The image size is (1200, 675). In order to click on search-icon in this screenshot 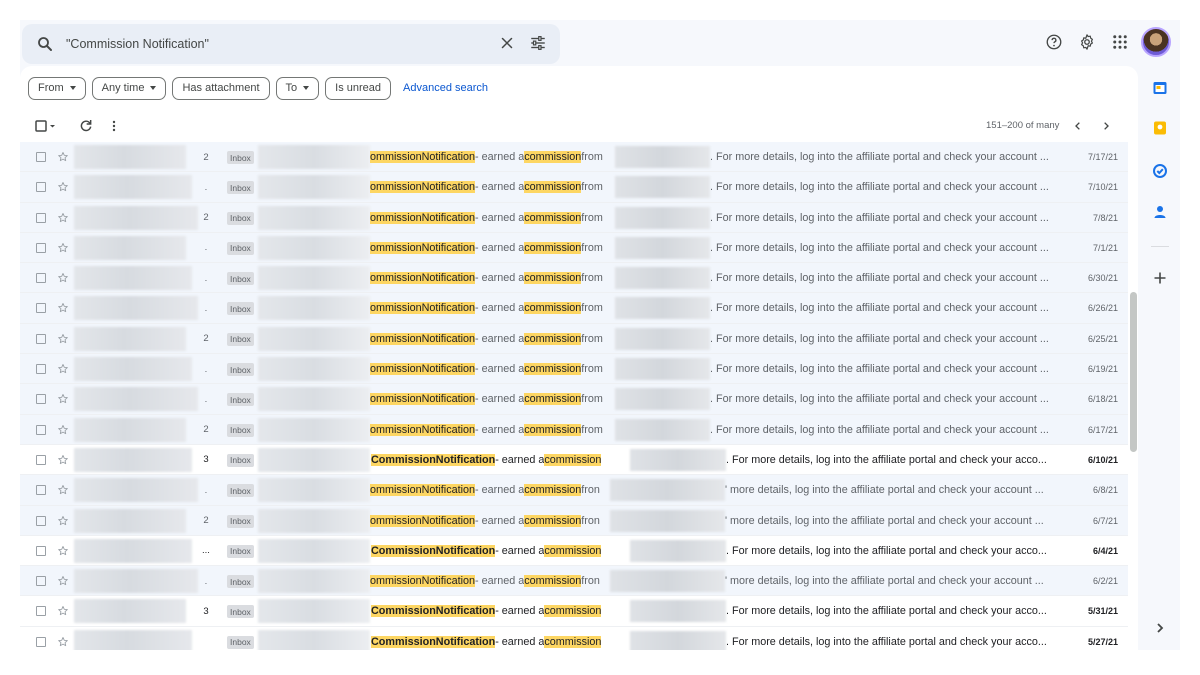, I will do `click(45, 44)`.